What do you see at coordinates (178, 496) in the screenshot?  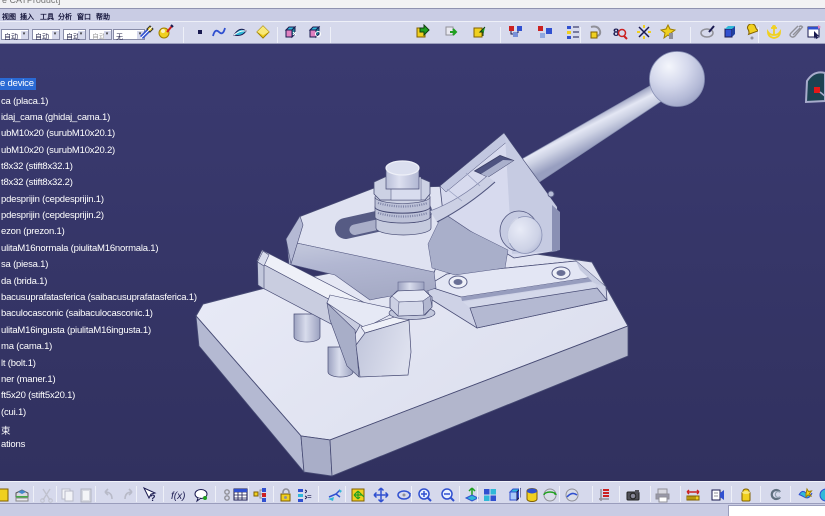 I see `svg-text: f(x)` at bounding box center [178, 496].